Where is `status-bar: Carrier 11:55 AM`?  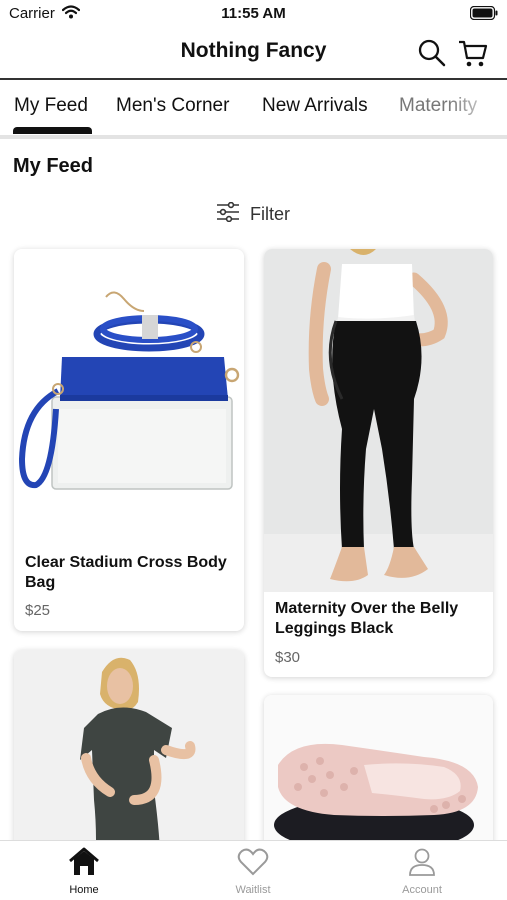
status-bar: Carrier 11:55 AM is located at coordinates (253, 14).